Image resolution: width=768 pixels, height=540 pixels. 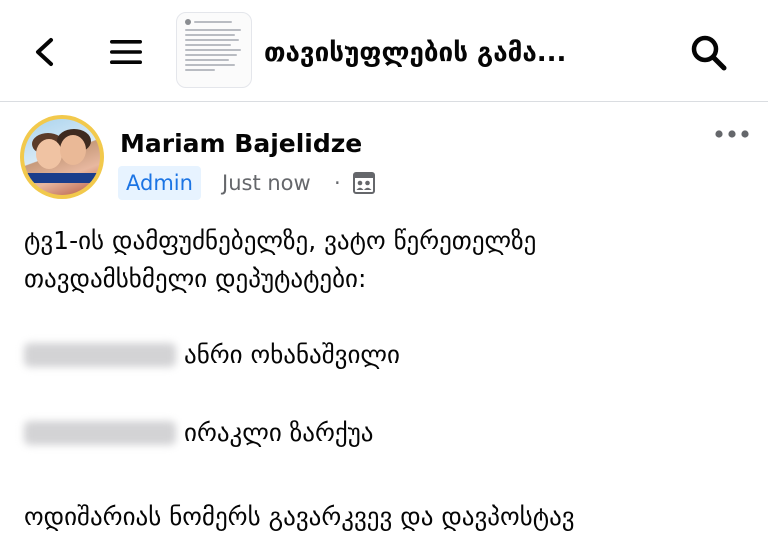 What do you see at coordinates (292, 354) in the screenshot?
I see `deputy-name: ანრი ოხანაშვილი` at bounding box center [292, 354].